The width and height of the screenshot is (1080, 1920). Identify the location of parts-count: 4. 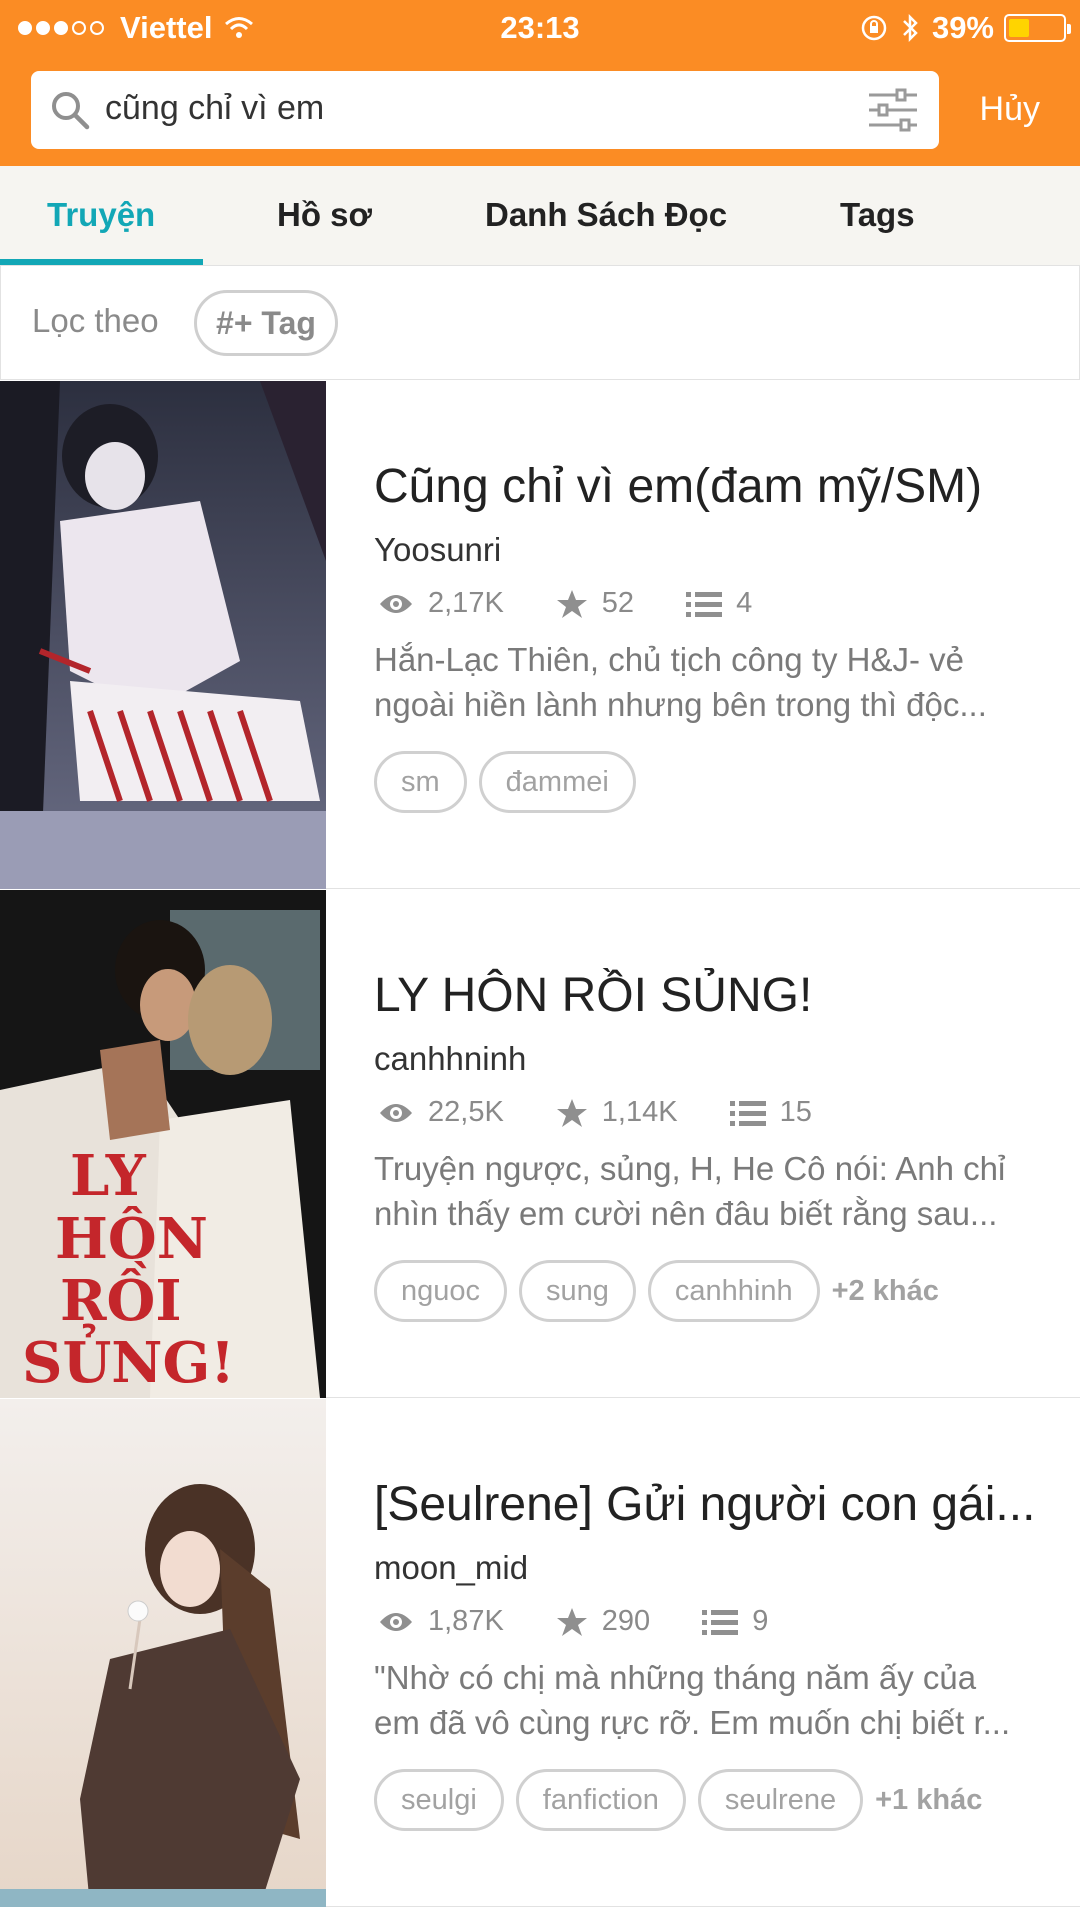
(744, 603).